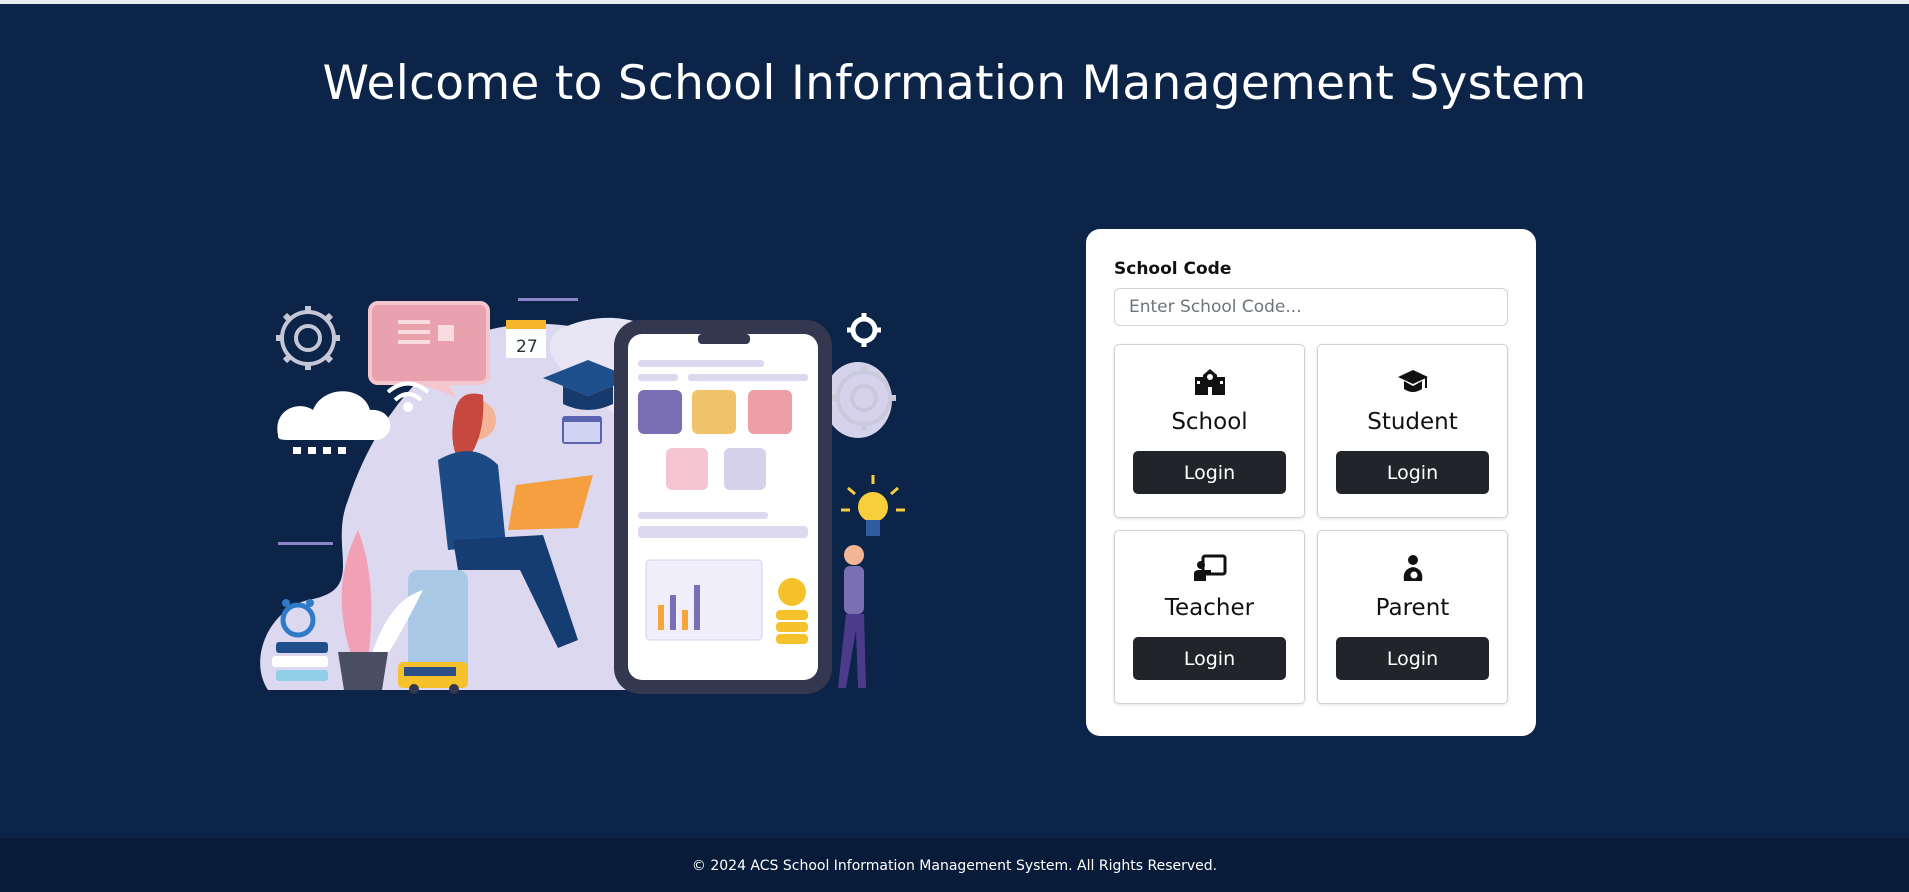 The height and width of the screenshot is (892, 1909). What do you see at coordinates (1209, 608) in the screenshot?
I see `role-title: Teacher` at bounding box center [1209, 608].